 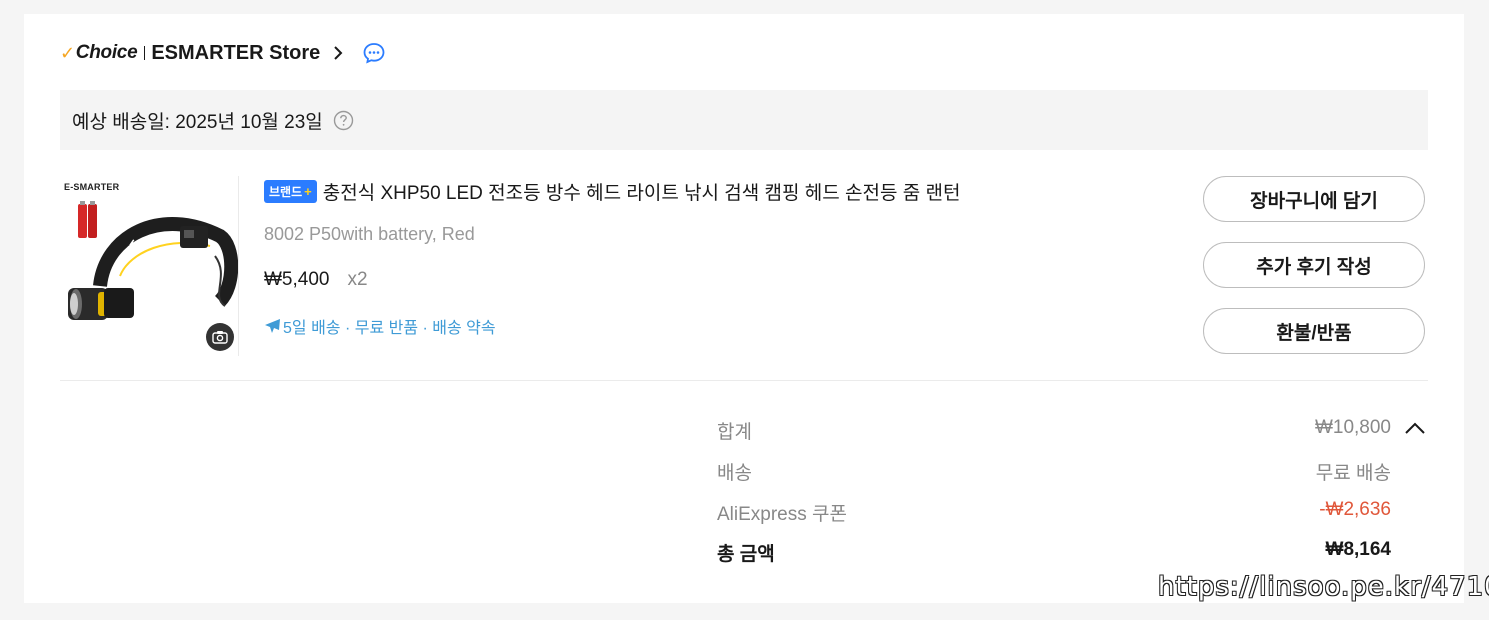 What do you see at coordinates (1054, 471) in the screenshot?
I see `shipping-row: 배송 무료 배송` at bounding box center [1054, 471].